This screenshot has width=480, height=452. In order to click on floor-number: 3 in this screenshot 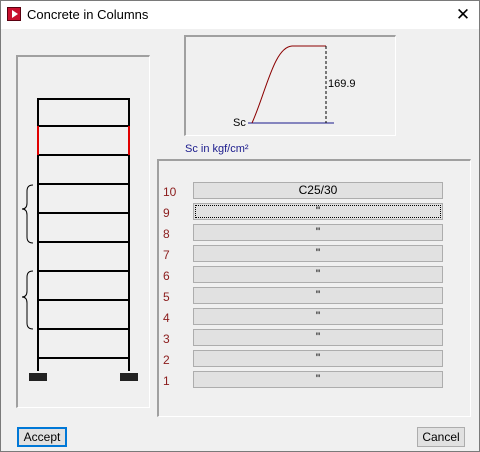, I will do `click(166, 339)`.